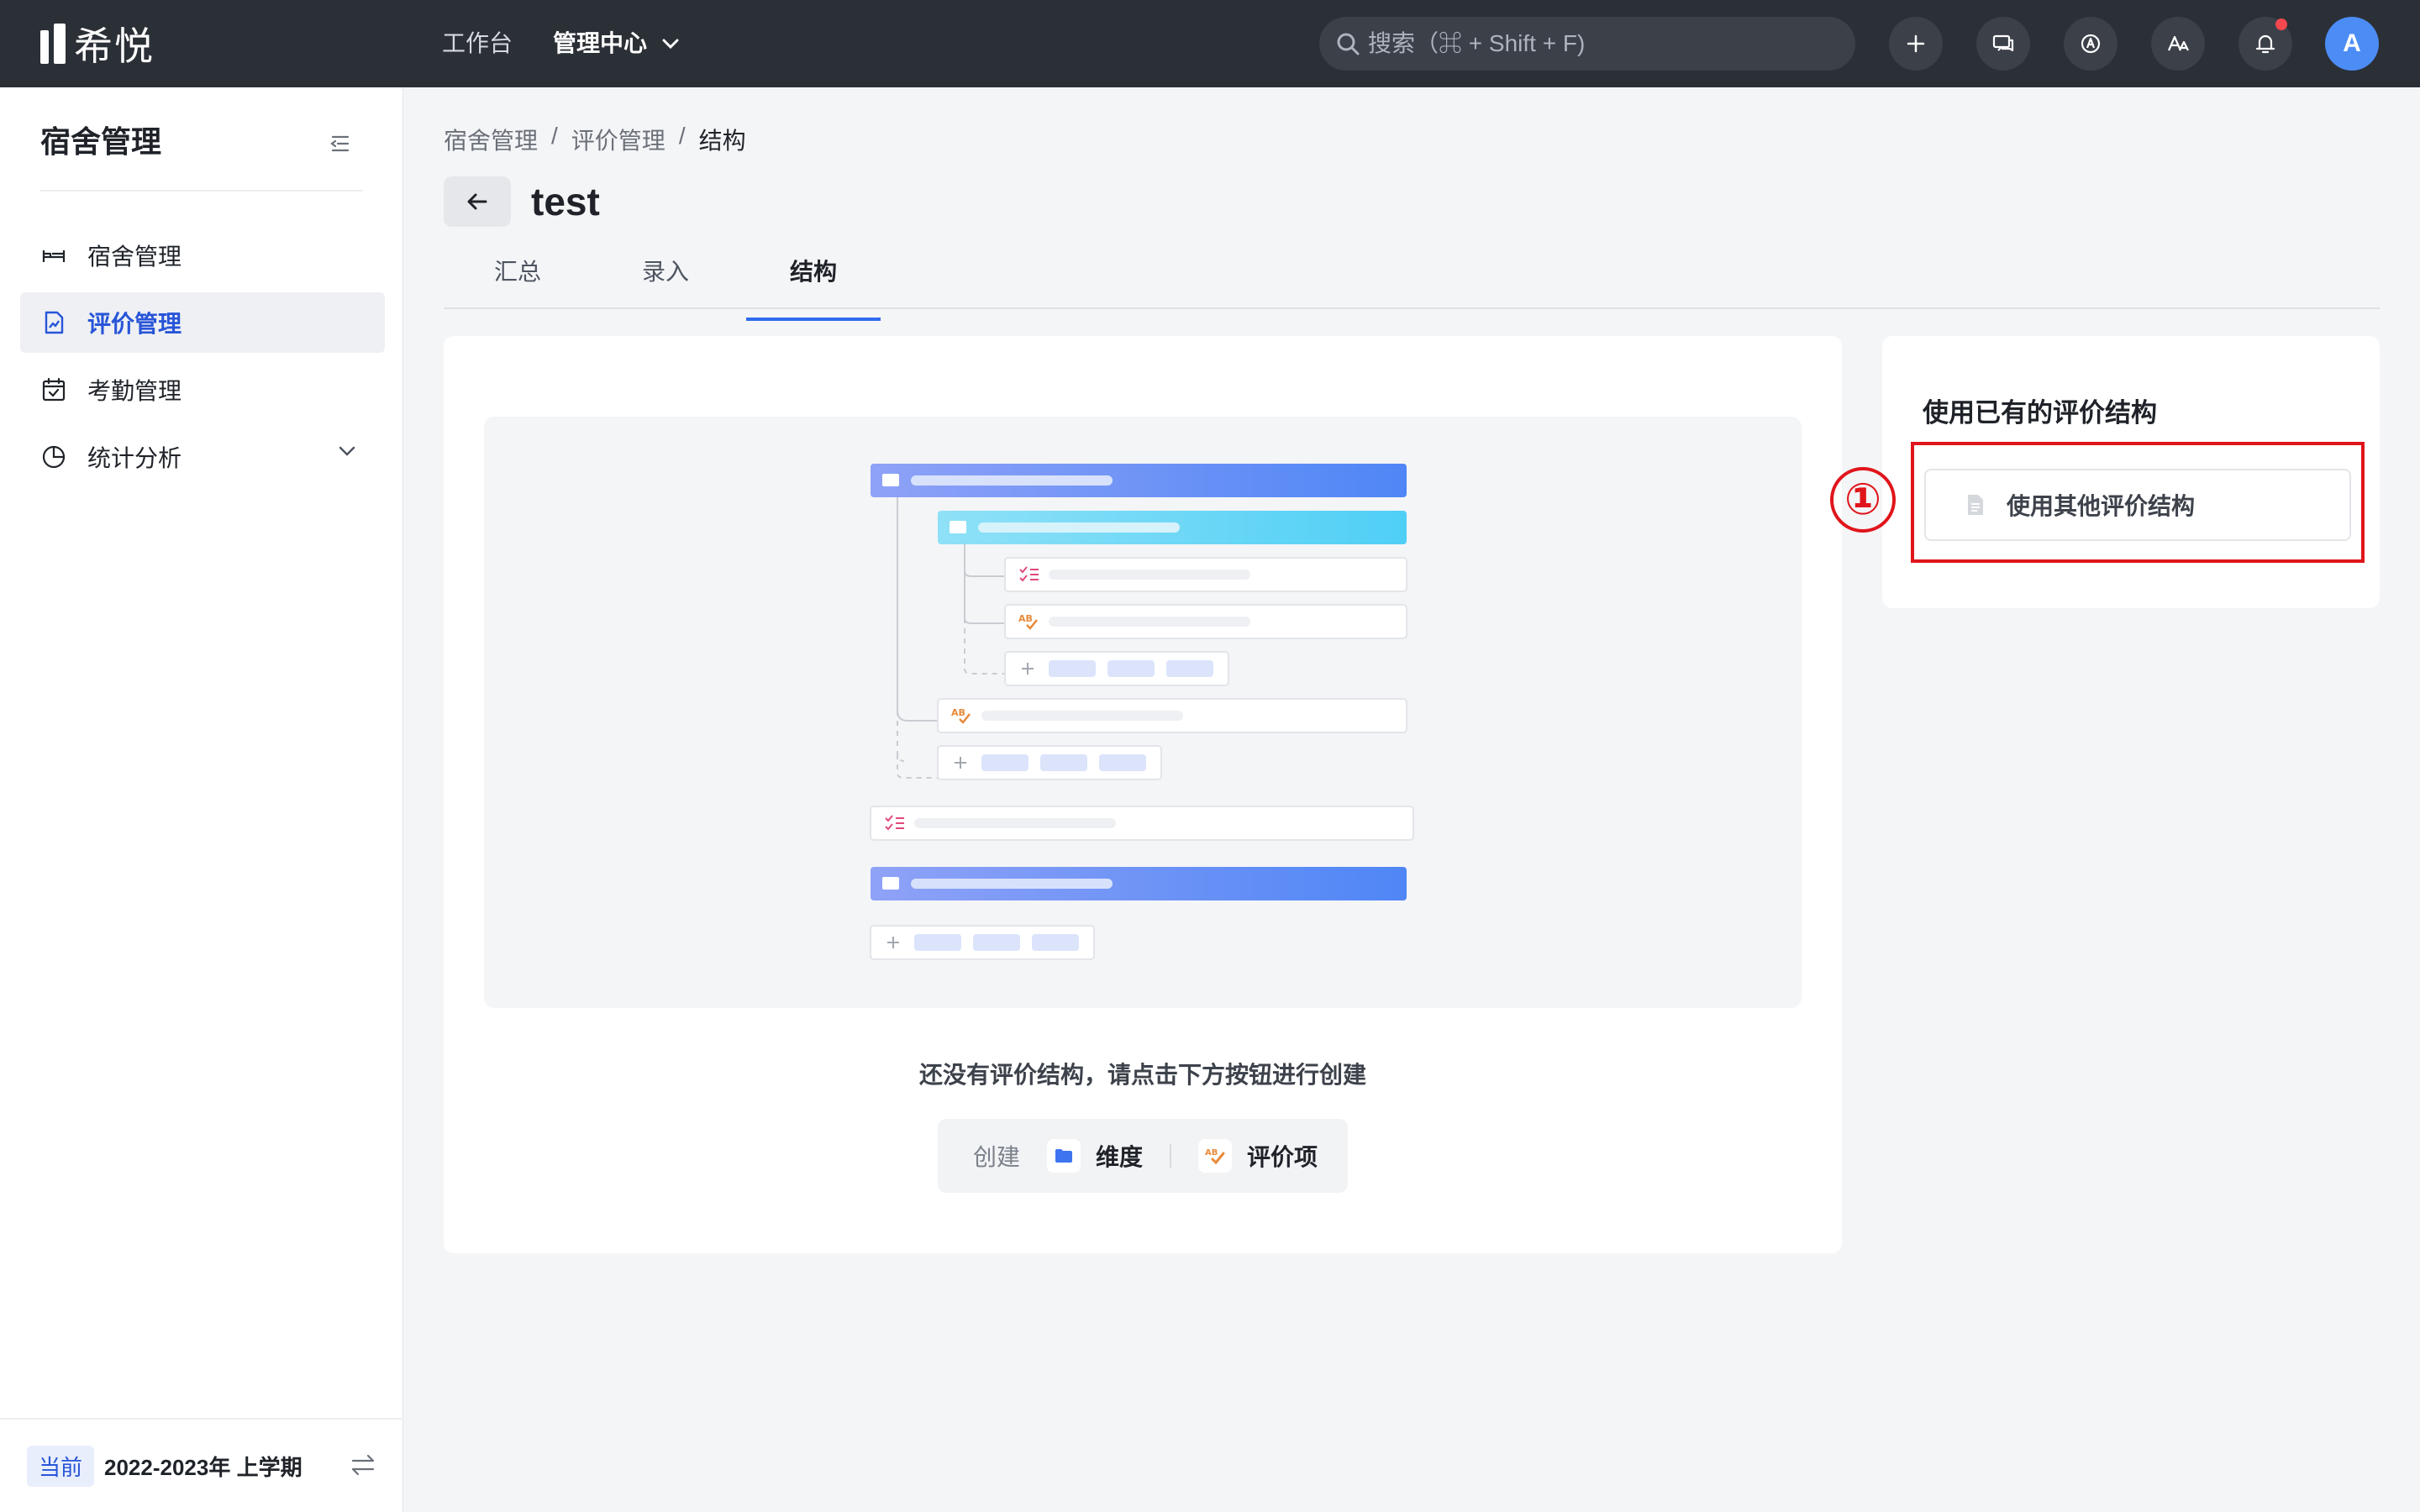 The image size is (2420, 1512). Describe the element at coordinates (61, 1466) in the screenshot. I see `current-term-badge: 当前` at that location.